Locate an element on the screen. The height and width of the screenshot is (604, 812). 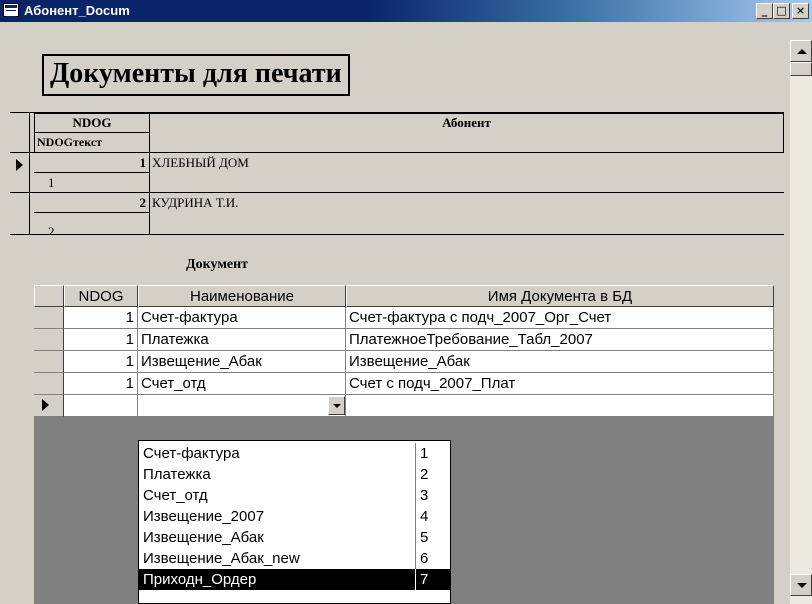
cell-name: Платежка is located at coordinates (242, 340).